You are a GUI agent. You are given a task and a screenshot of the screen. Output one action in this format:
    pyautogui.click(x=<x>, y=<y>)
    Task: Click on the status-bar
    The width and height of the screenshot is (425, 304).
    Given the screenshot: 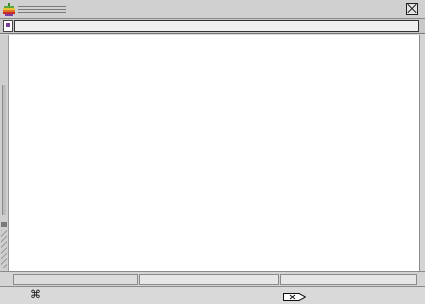 What is the action you would take?
    pyautogui.click(x=212, y=295)
    